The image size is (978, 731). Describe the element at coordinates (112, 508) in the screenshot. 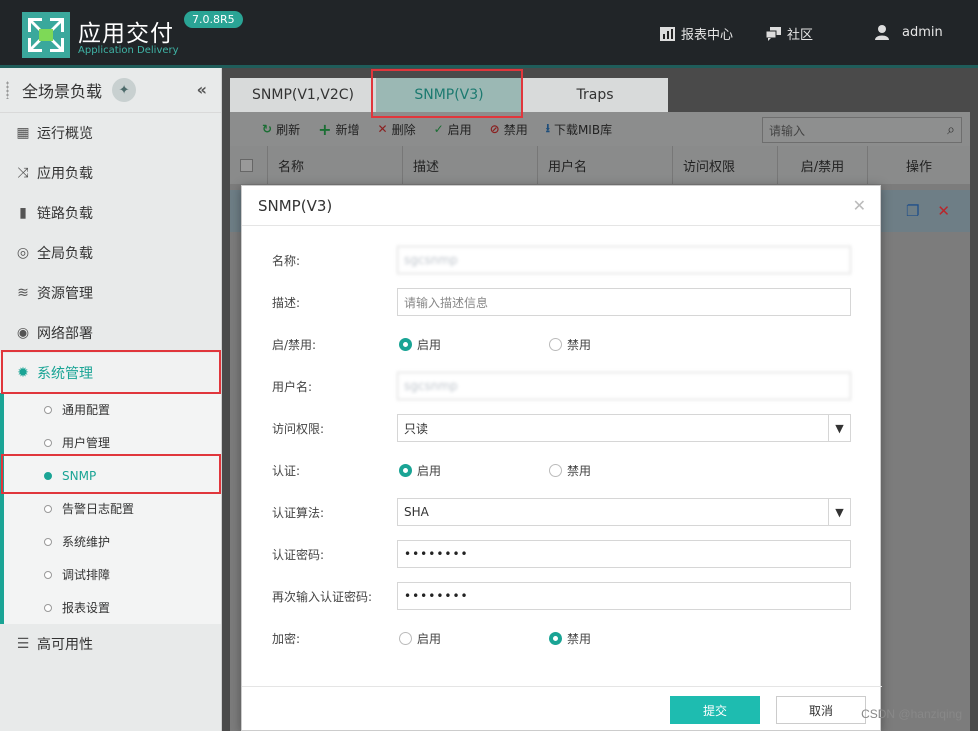

I see `submenu-item-alert-log: 告警日志配置` at that location.